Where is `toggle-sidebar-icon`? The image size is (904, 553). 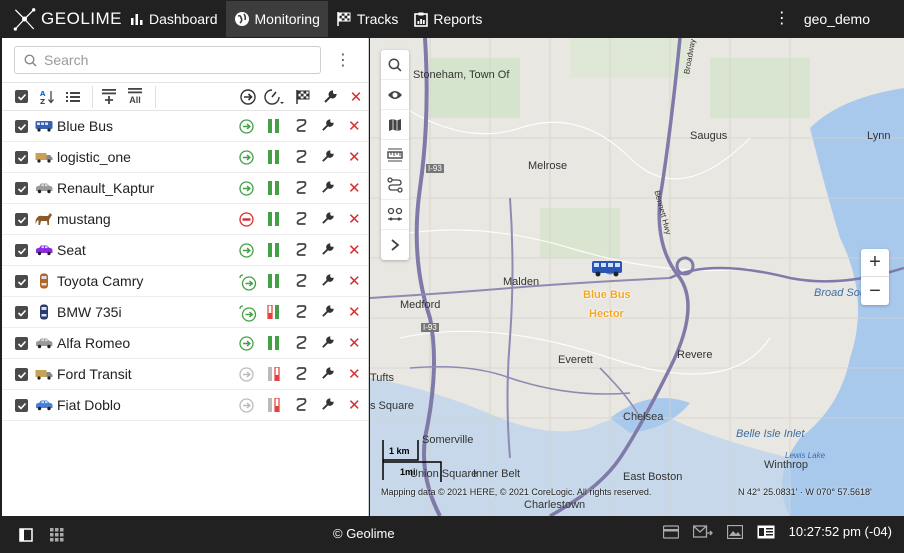
toggle-sidebar-icon is located at coordinates (26, 534).